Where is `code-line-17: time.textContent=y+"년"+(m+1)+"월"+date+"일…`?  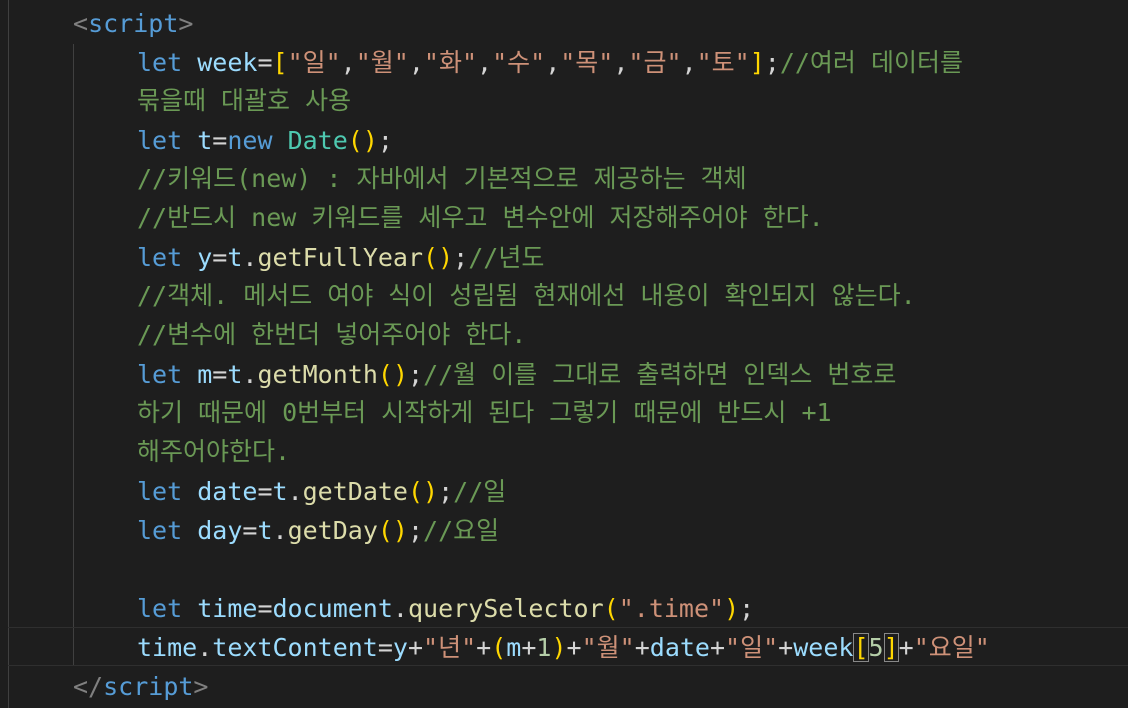
code-line-17: time.textContent=y+"년"+(m+1)+"월"+date+"일… is located at coordinates (563, 647).